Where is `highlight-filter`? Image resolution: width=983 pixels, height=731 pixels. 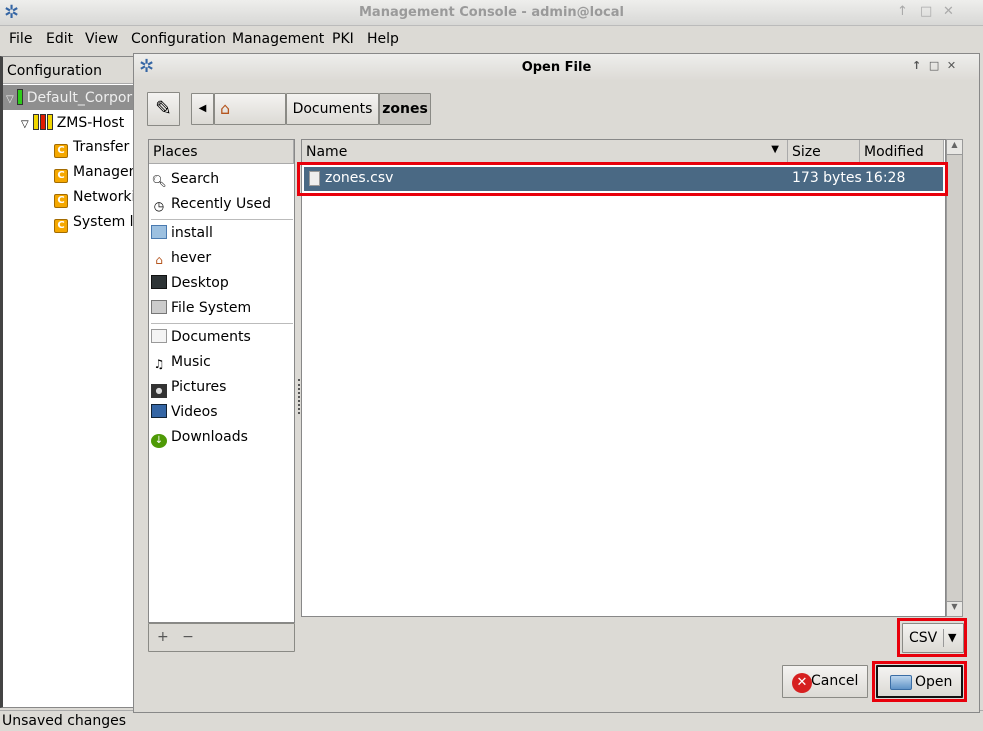 highlight-filter is located at coordinates (932, 637).